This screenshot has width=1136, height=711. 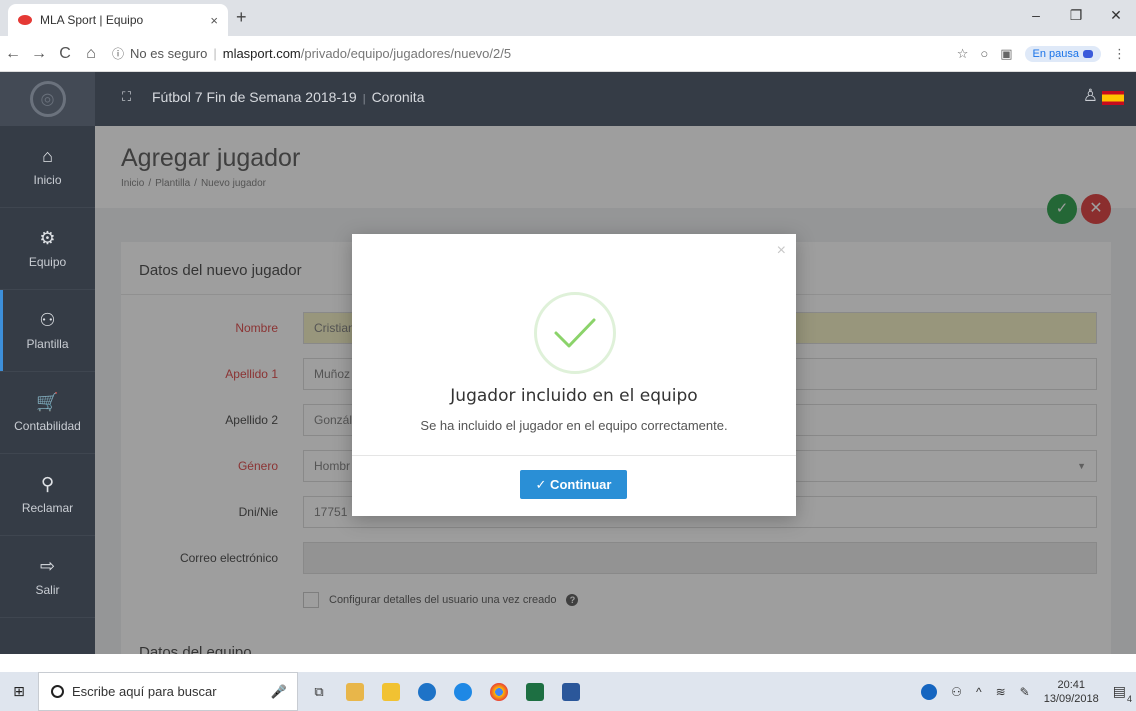 What do you see at coordinates (47, 156) in the screenshot?
I see `home-icon: ⌂` at bounding box center [47, 156].